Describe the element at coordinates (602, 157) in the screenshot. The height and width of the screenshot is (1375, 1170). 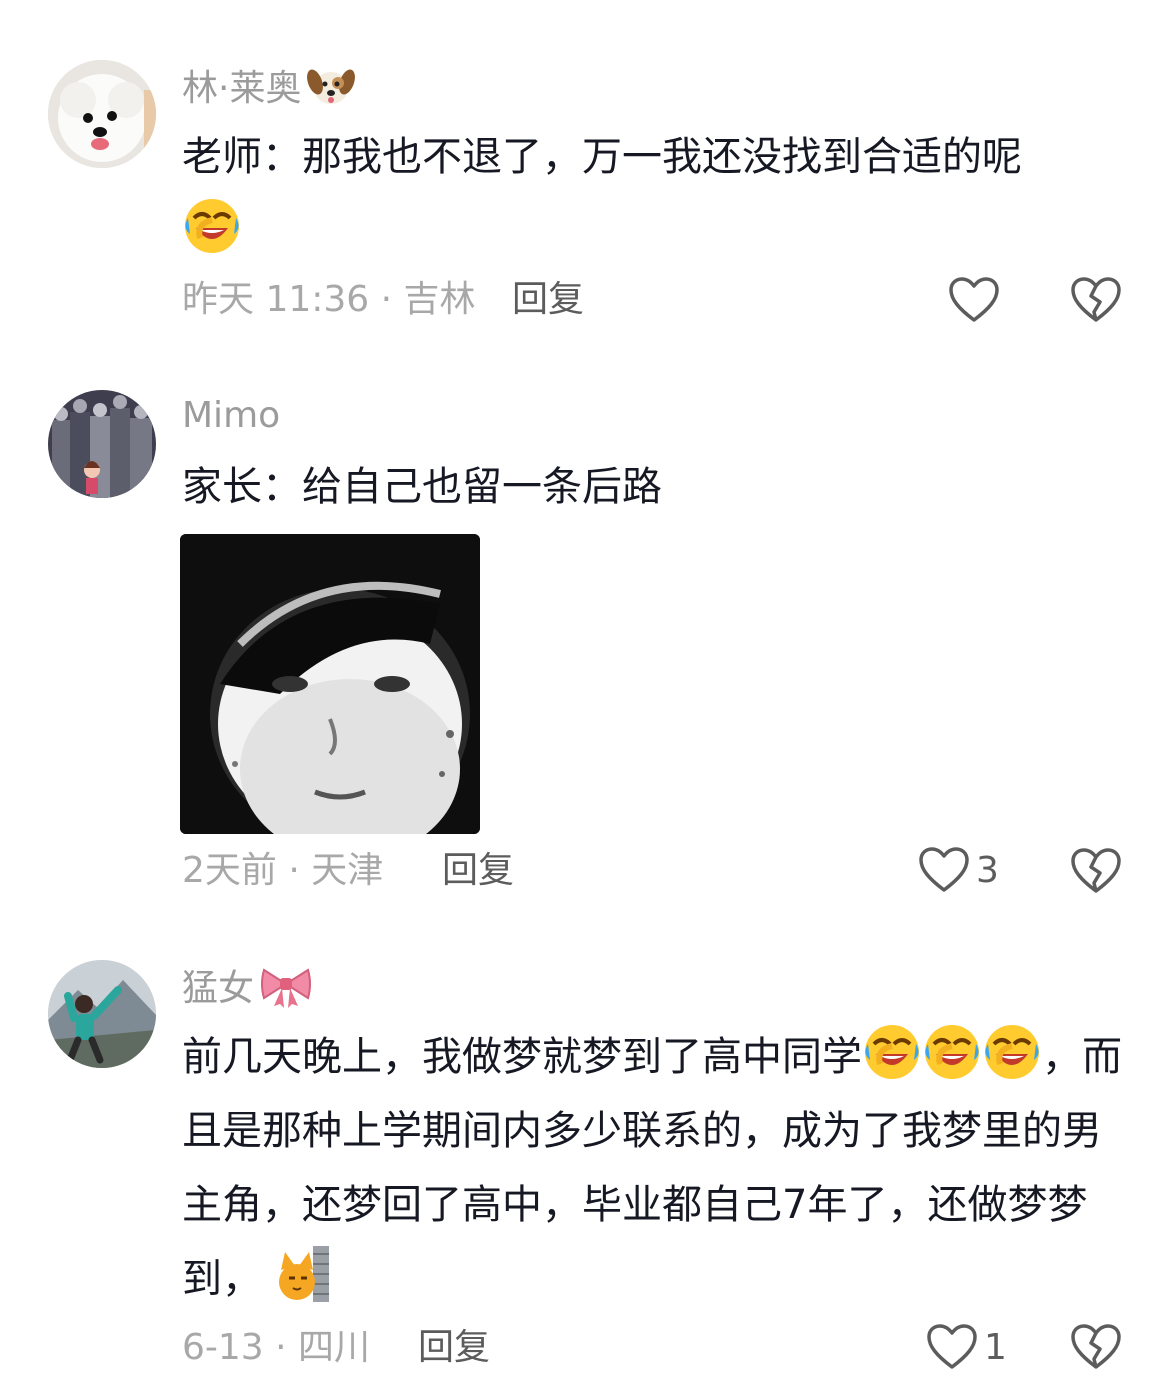
I see `comment-text-line: 老师：那我也不退了，万一我还没找到合适的呢` at that location.